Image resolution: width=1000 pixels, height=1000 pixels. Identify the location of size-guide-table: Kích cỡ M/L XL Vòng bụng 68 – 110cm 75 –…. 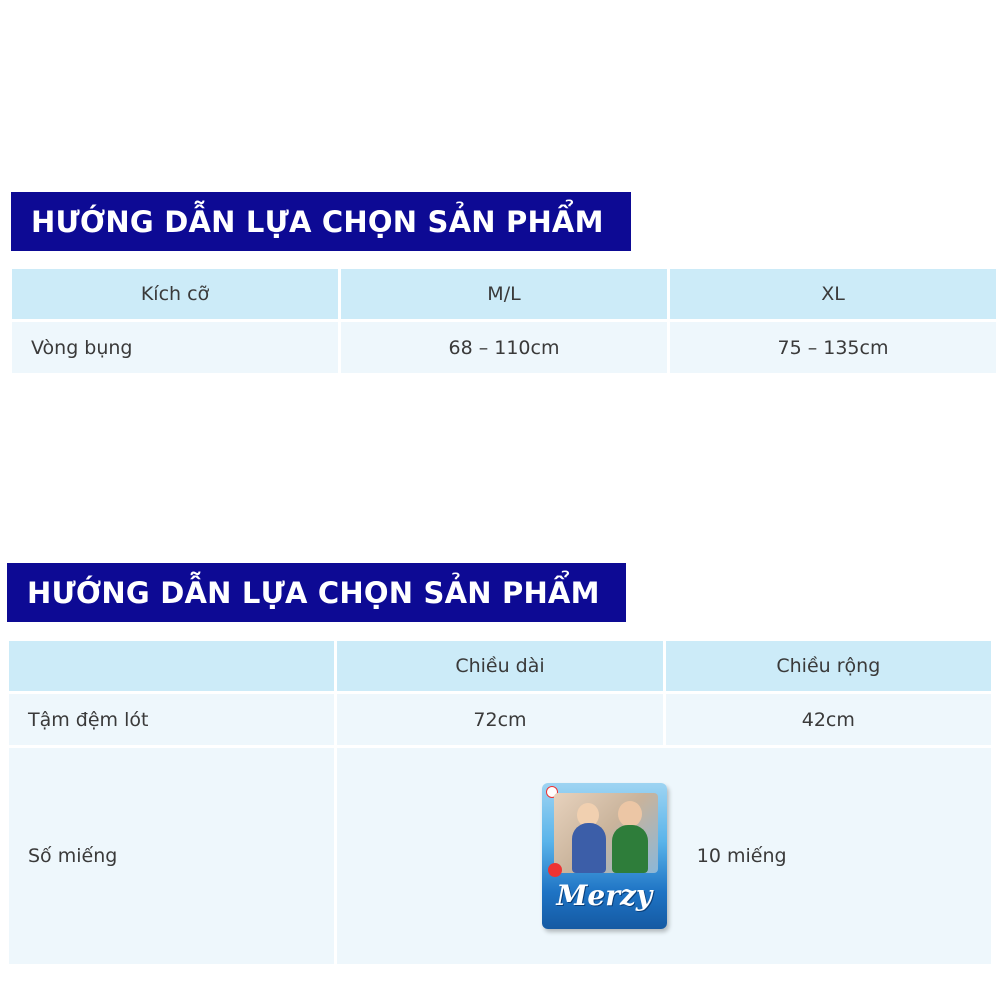
(504, 321).